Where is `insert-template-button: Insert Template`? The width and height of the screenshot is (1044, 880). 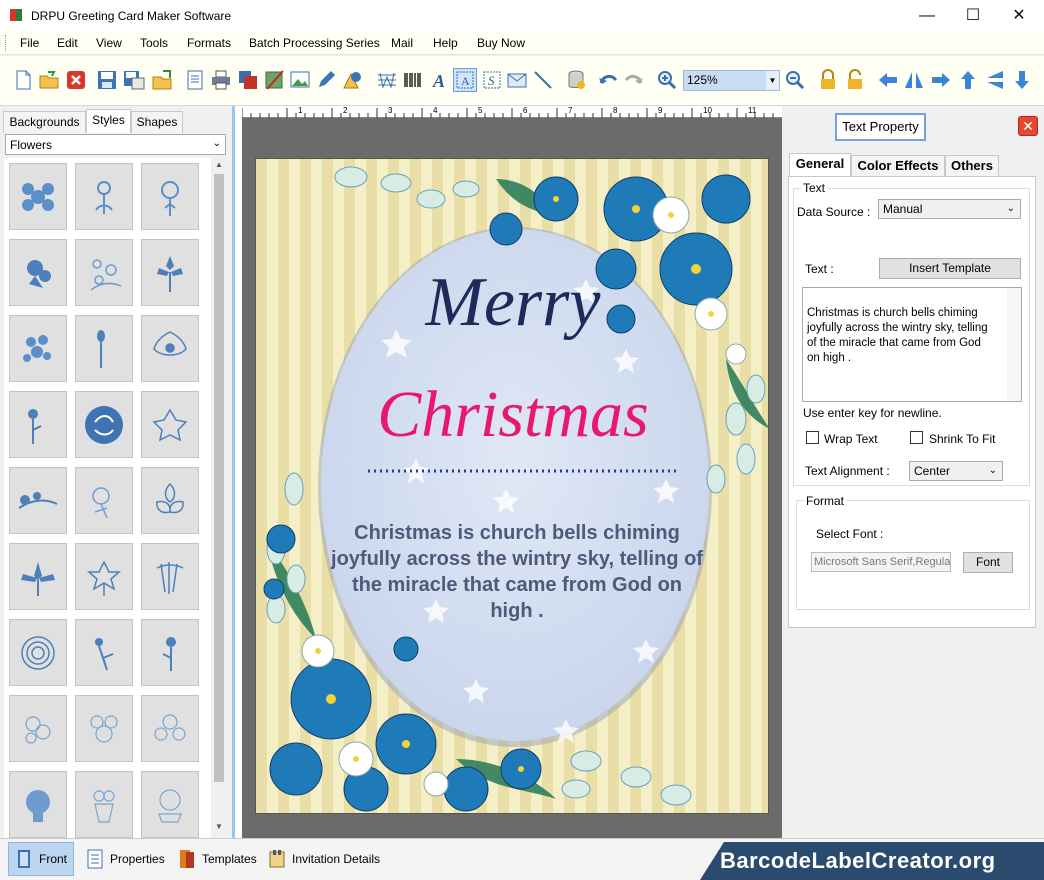
insert-template-button: Insert Template is located at coordinates (950, 268).